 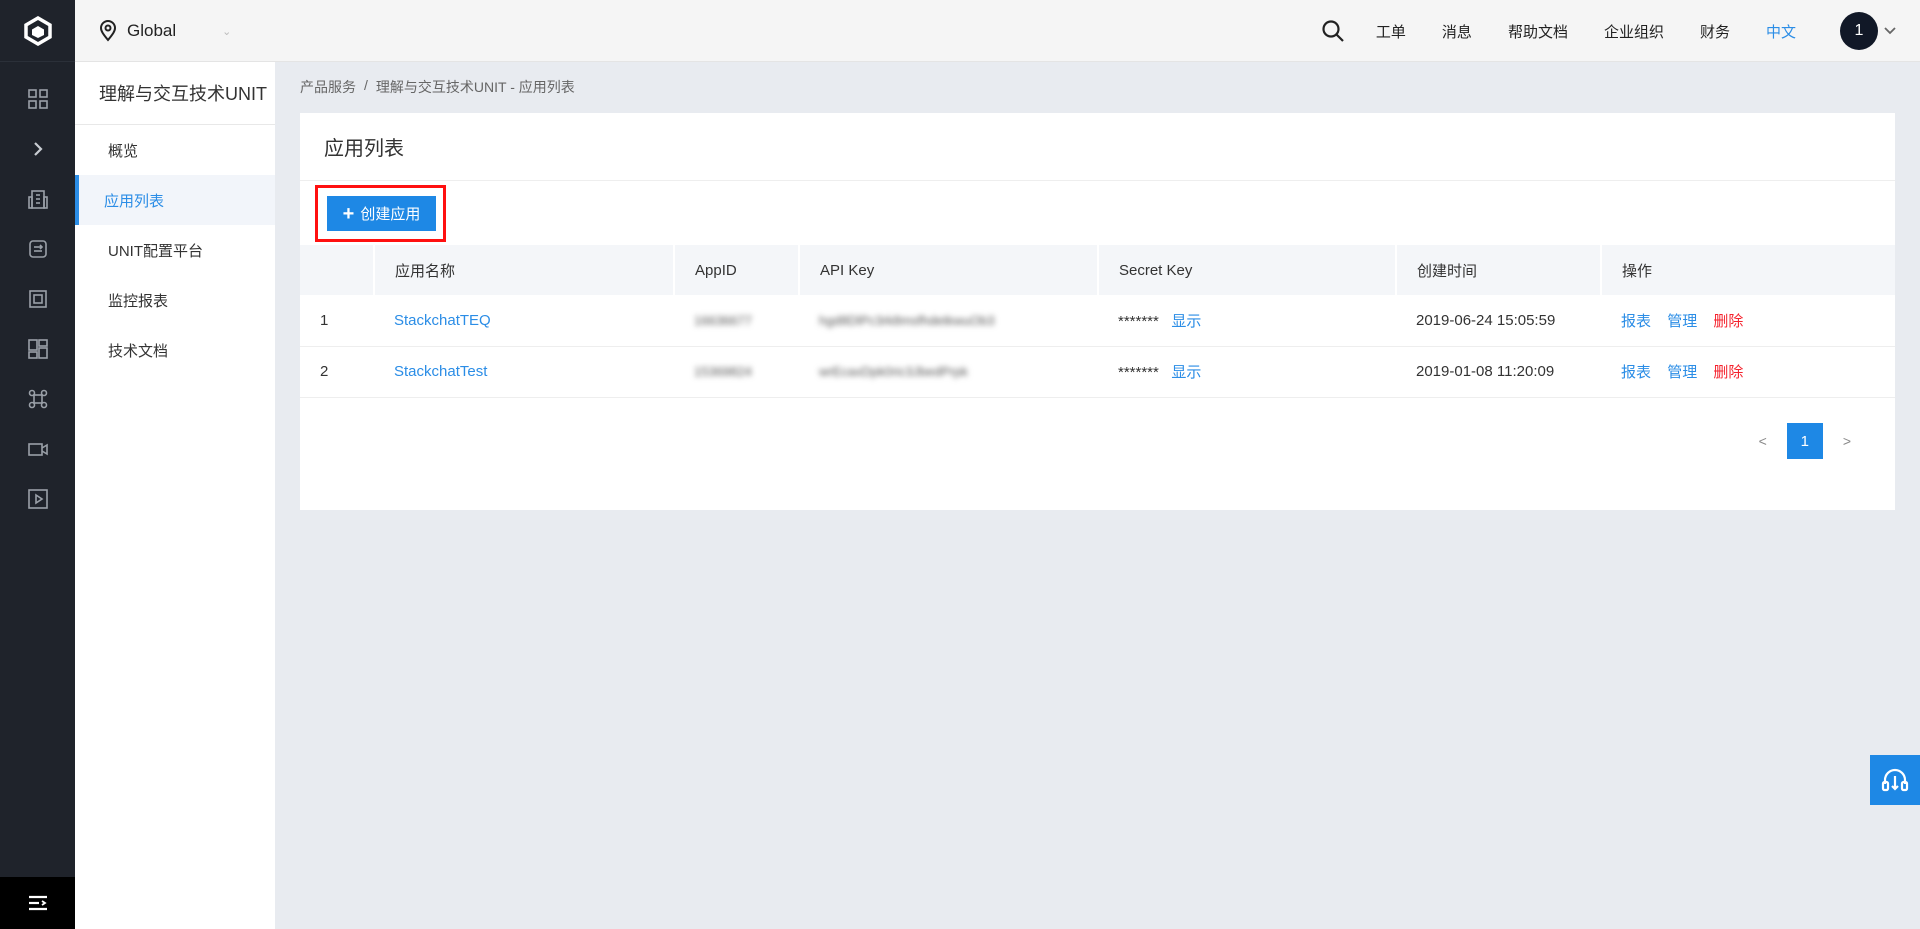 What do you see at coordinates (1498, 372) in the screenshot?
I see `created-time: 2019-01-08 11:20:09` at bounding box center [1498, 372].